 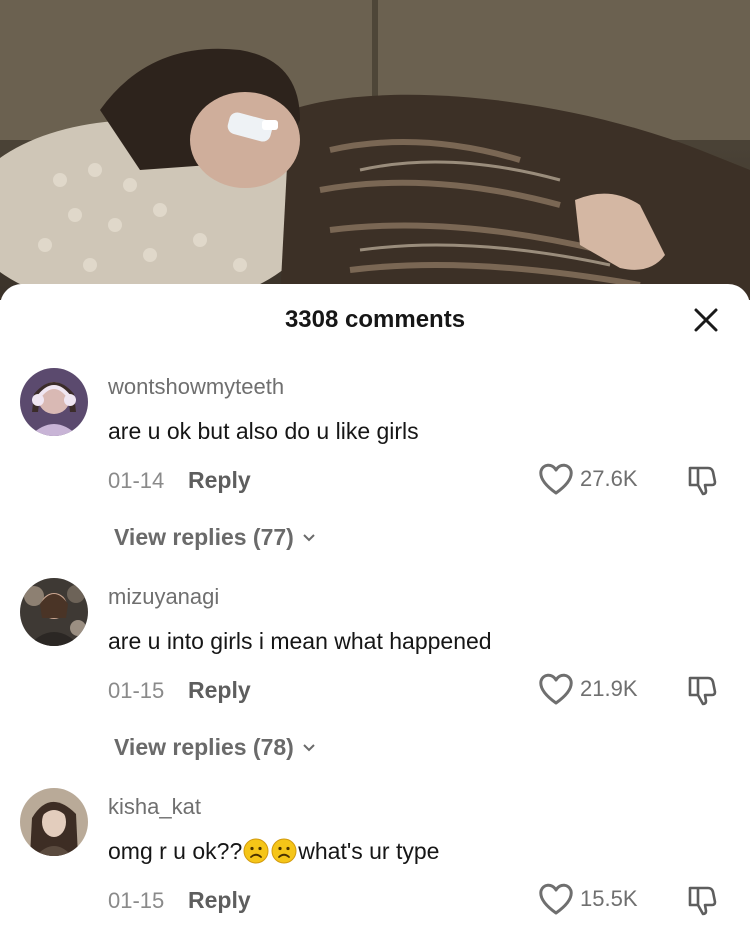 What do you see at coordinates (136, 480) in the screenshot?
I see `comment-date: 01-14` at bounding box center [136, 480].